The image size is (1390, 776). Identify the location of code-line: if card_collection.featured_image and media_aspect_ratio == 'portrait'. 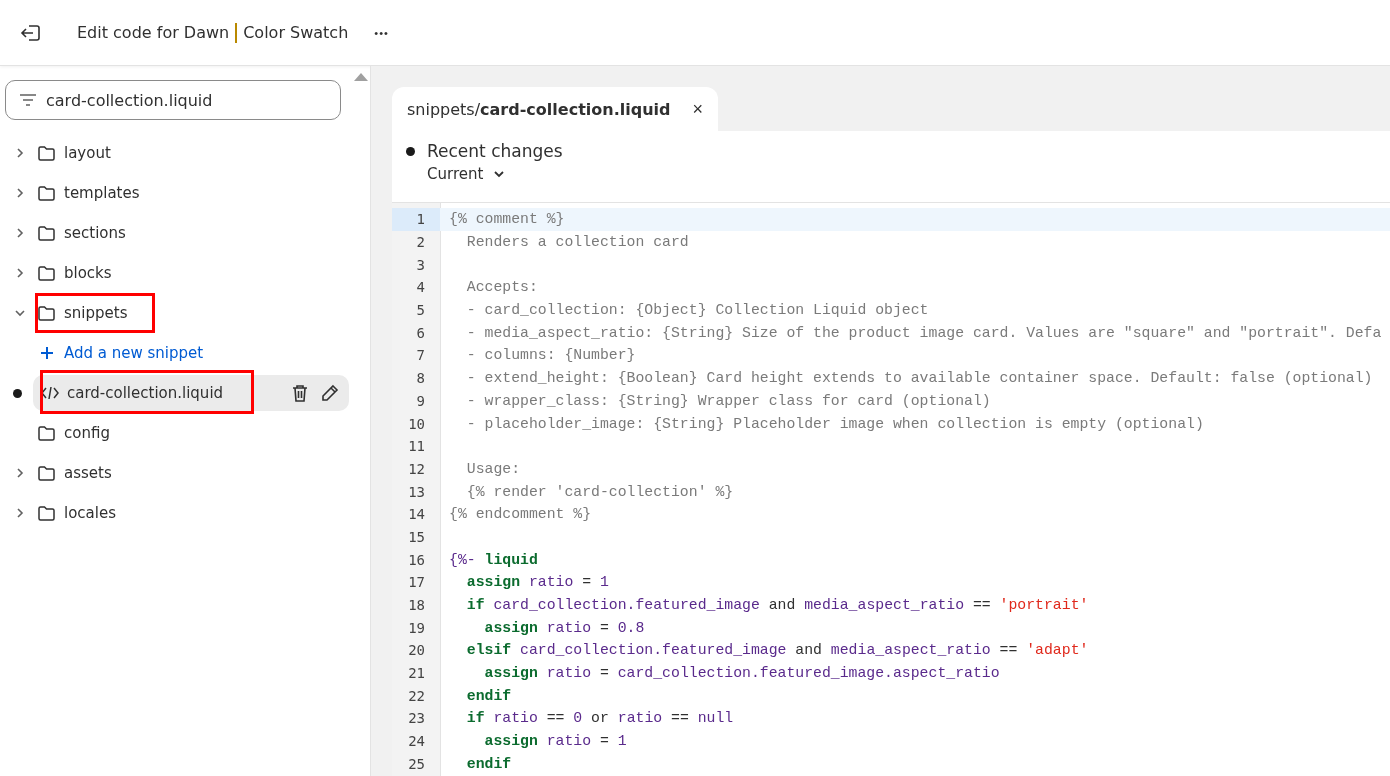
(777, 605).